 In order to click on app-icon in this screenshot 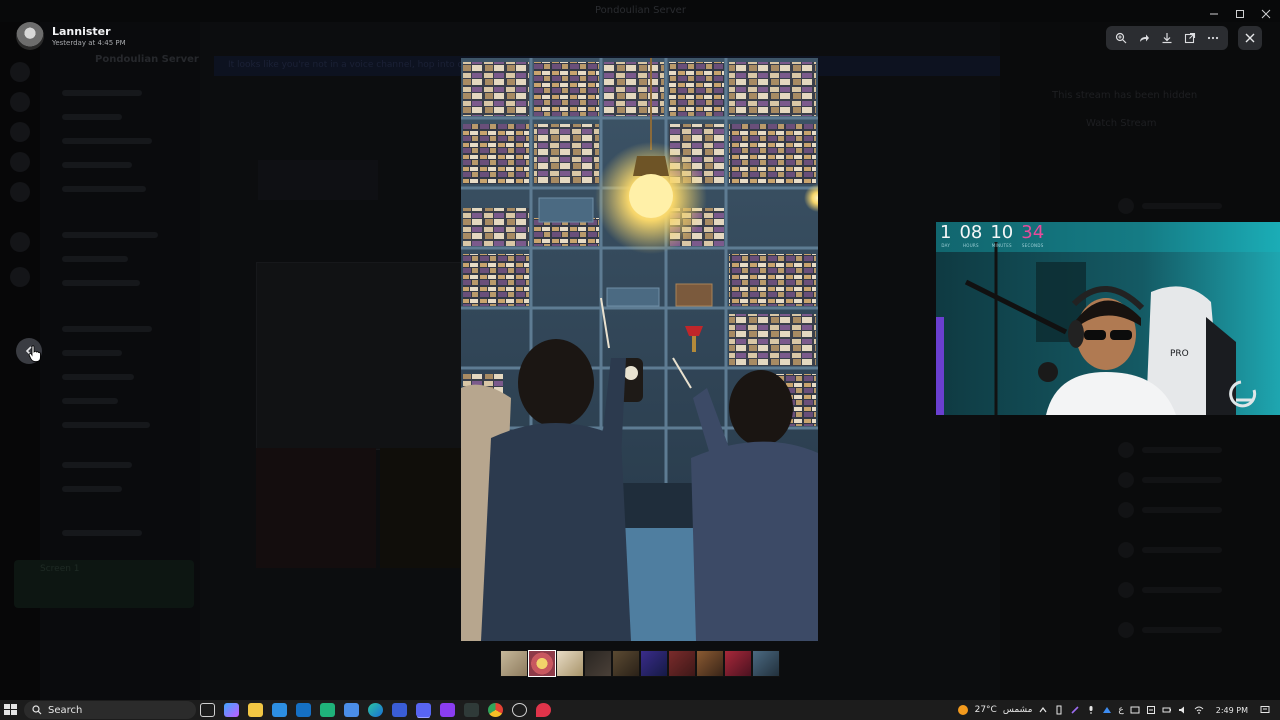, I will do `click(399, 710)`.